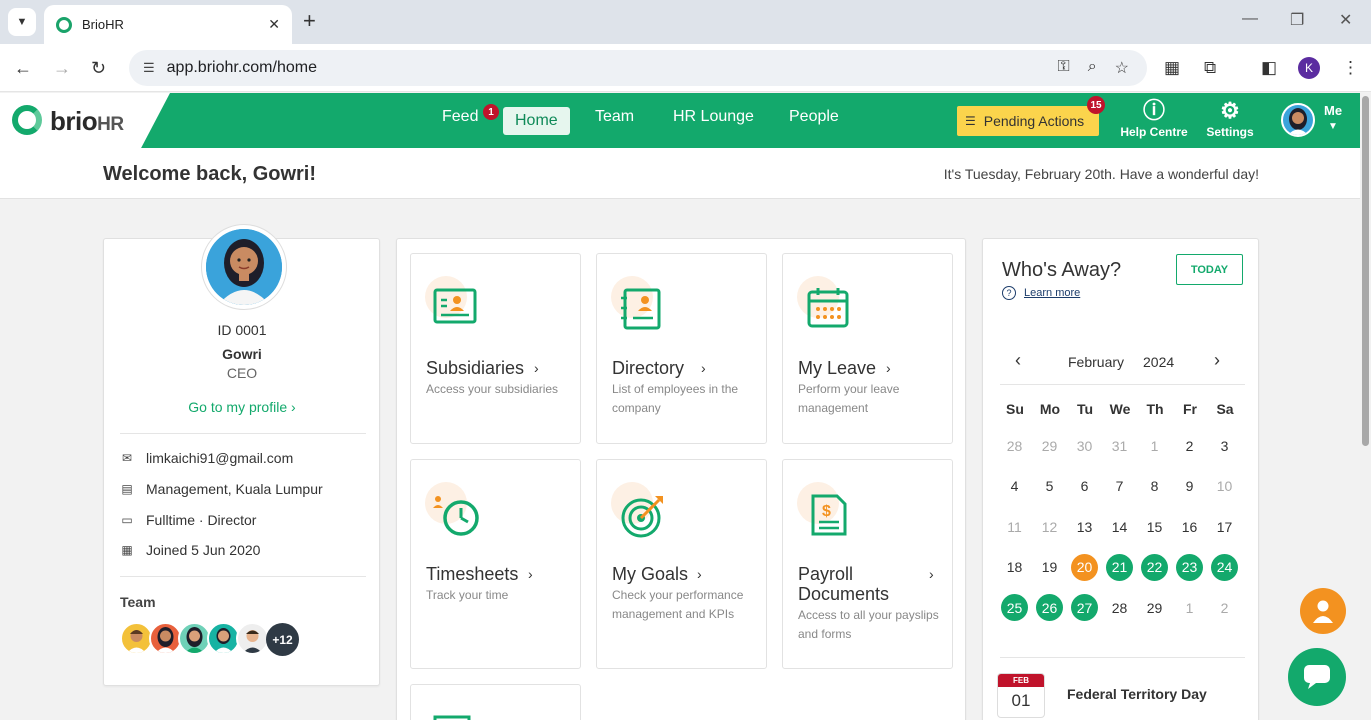  I want to click on calendar-day: 15, so click(1154, 526).